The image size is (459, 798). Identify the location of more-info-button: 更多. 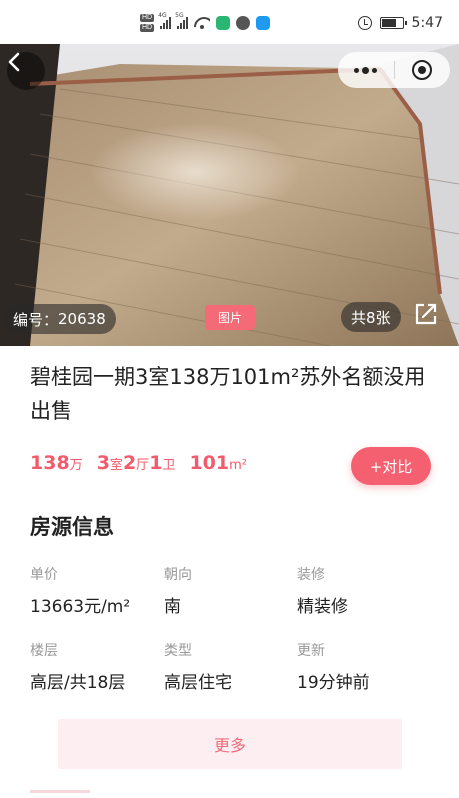
(230, 744).